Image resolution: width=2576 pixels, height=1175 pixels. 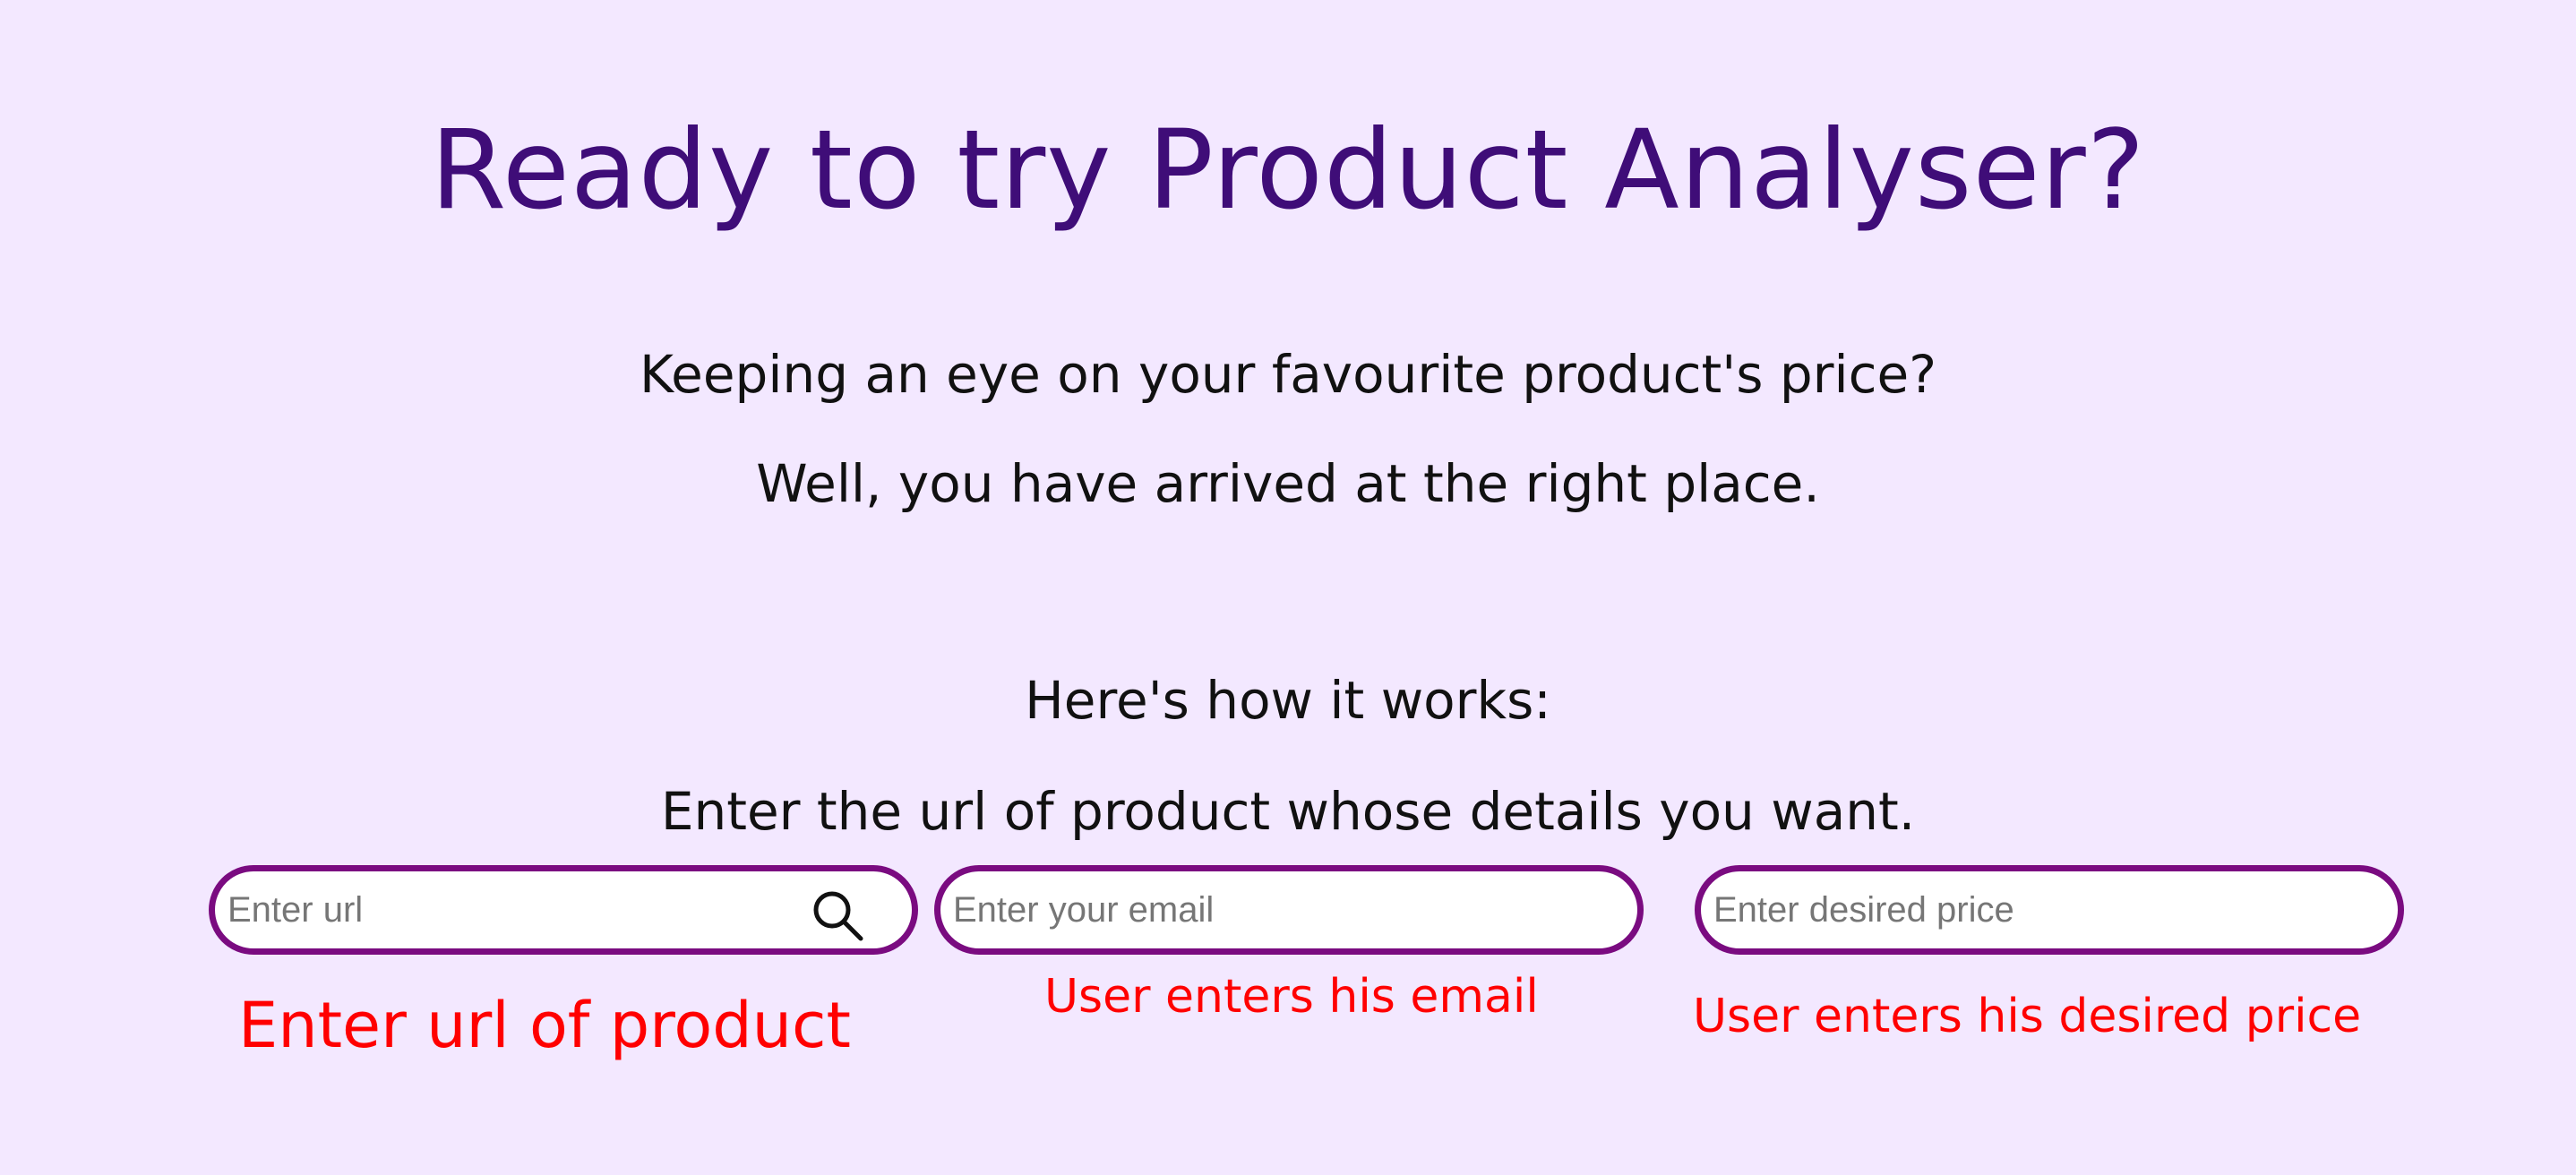 What do you see at coordinates (544, 1025) in the screenshot?
I see `url-hint-annotation: Enter url of product` at bounding box center [544, 1025].